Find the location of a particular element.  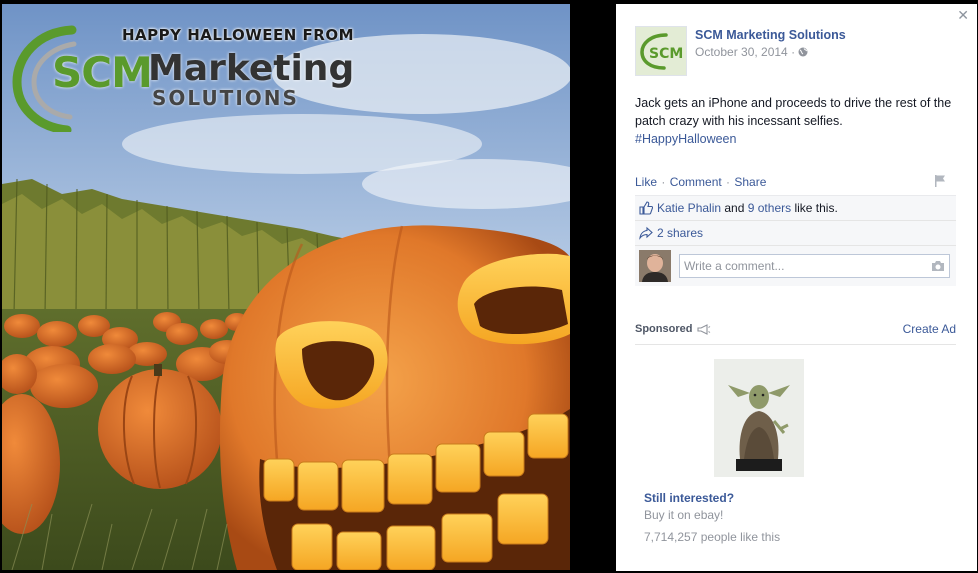

sponsored-label: Sponsored is located at coordinates (673, 329).